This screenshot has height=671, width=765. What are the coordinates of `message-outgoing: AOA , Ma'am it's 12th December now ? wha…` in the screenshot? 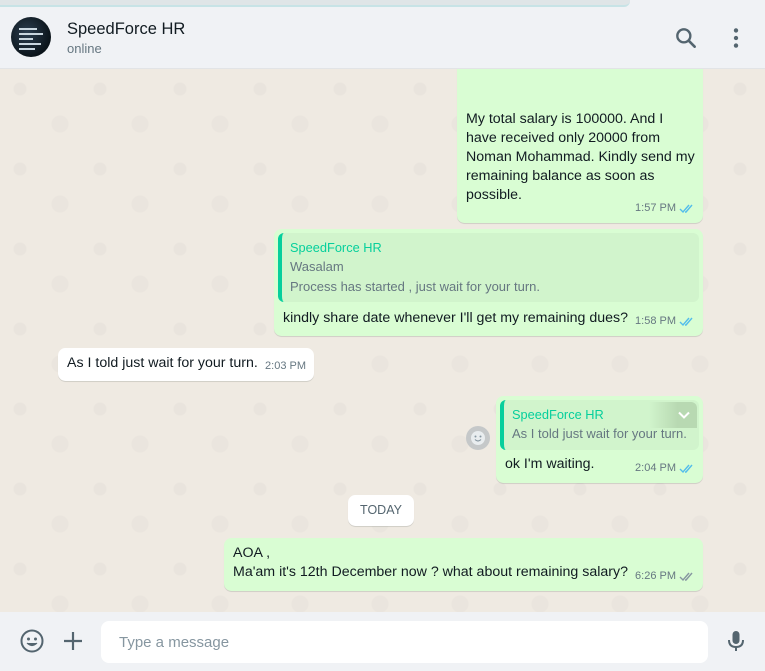 It's located at (463, 564).